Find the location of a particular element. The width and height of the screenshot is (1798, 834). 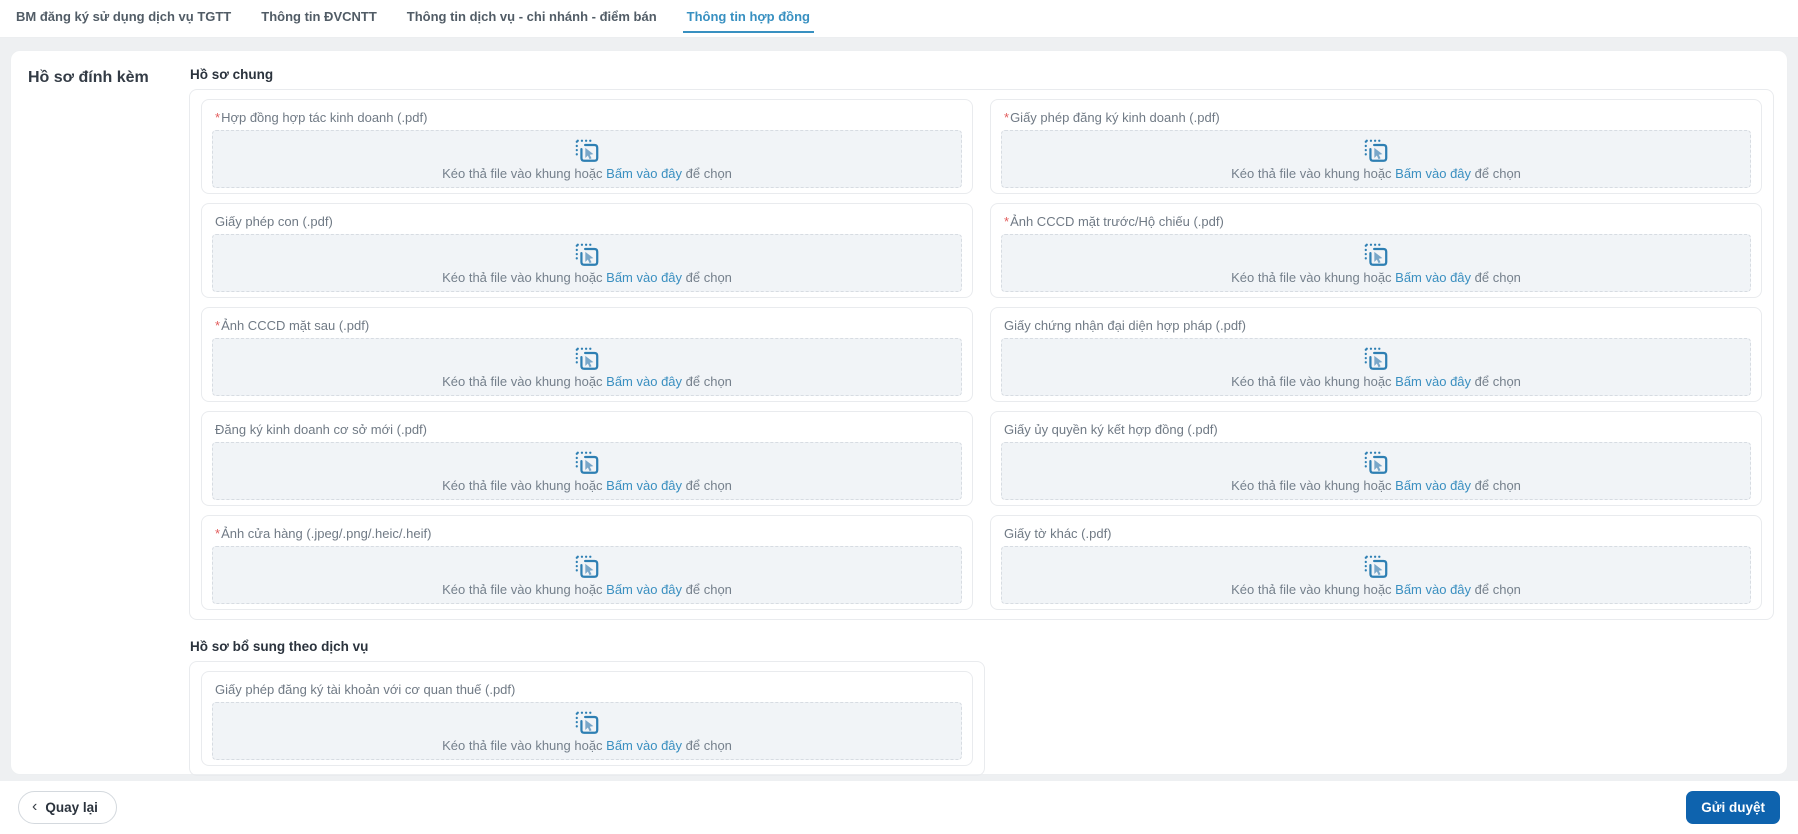

tab-label: Thông tin ĐVCNTT is located at coordinates (319, 16).